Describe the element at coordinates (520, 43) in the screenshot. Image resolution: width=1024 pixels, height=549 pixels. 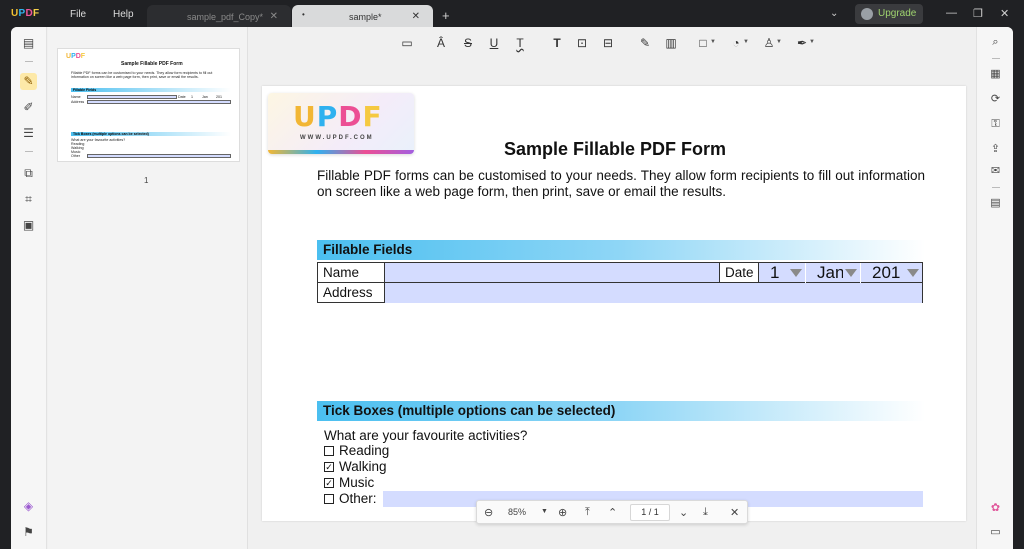
I see `squiggly-icon: T` at that location.